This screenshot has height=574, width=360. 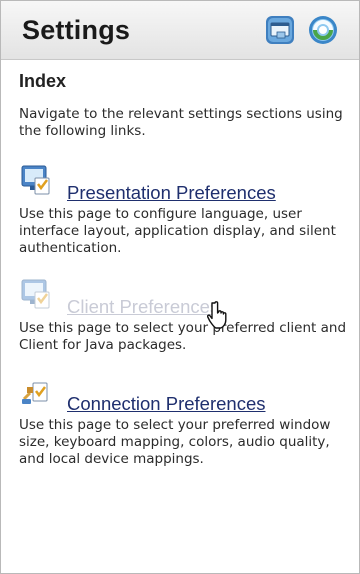 What do you see at coordinates (180, 30) in the screenshot?
I see `settings-header: Settings` at bounding box center [180, 30].